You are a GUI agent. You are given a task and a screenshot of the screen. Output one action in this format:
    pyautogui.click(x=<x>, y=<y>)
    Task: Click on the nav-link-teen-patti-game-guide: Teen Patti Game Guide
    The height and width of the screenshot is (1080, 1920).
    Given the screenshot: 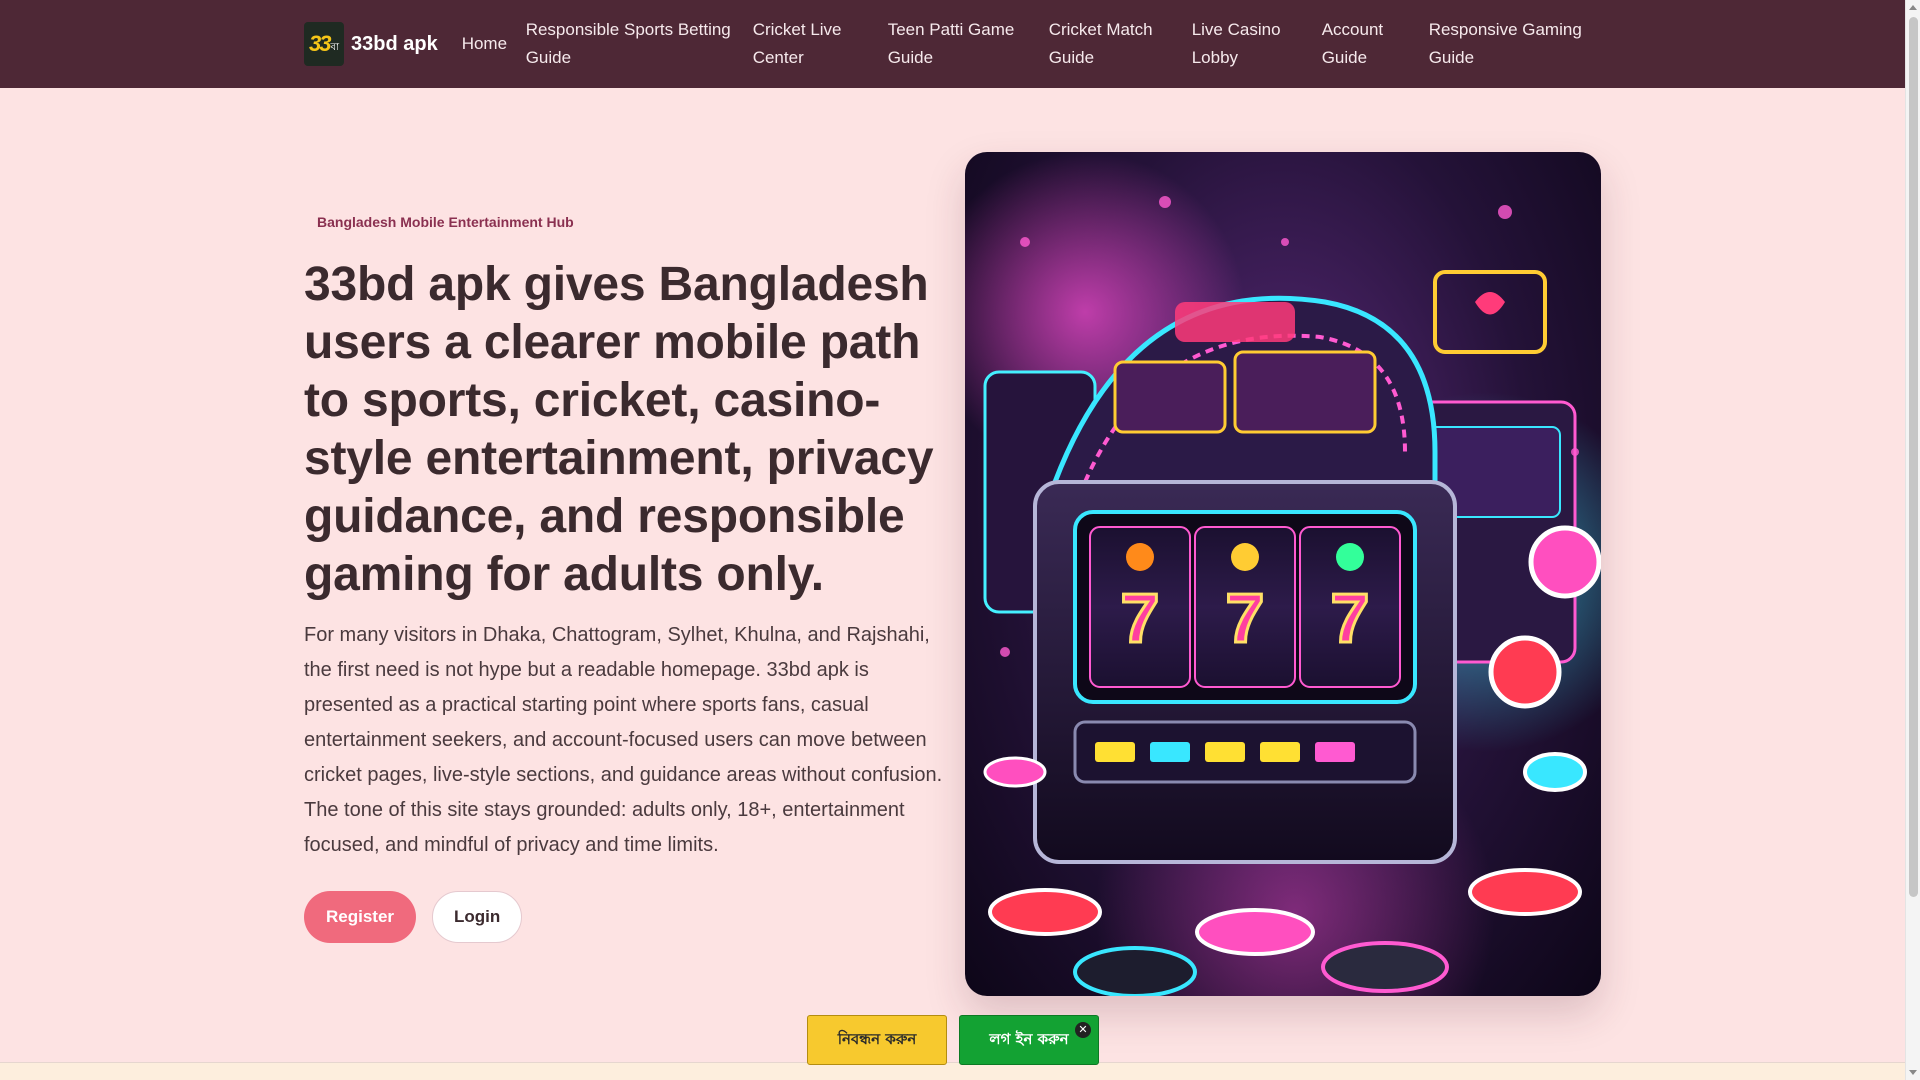 What is the action you would take?
    pyautogui.click(x=960, y=44)
    